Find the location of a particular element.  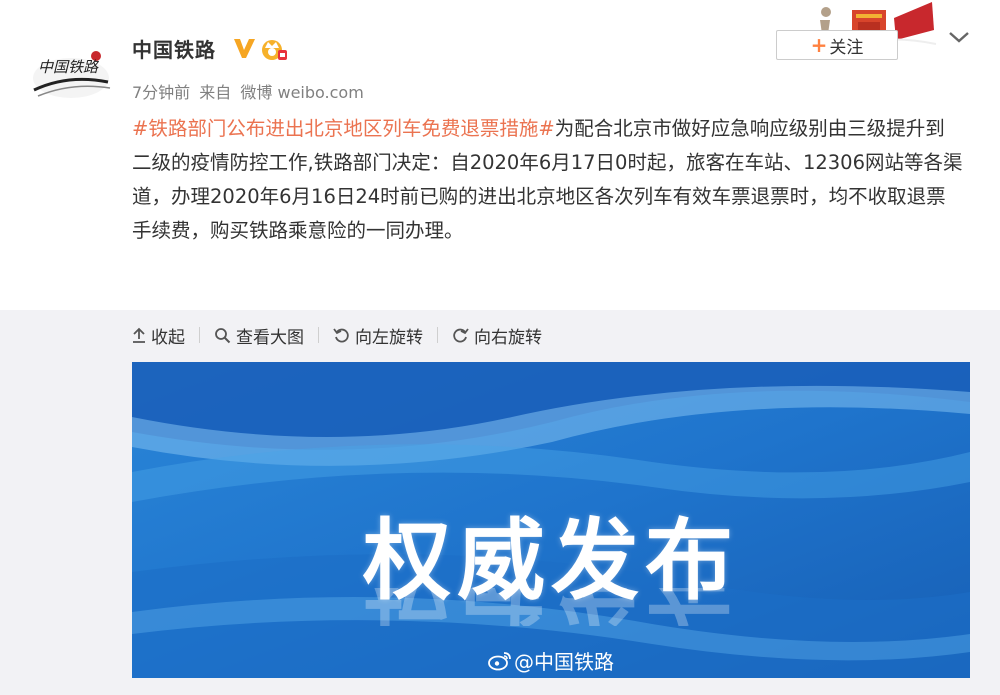

collapse-arrow-icon is located at coordinates (139, 335).